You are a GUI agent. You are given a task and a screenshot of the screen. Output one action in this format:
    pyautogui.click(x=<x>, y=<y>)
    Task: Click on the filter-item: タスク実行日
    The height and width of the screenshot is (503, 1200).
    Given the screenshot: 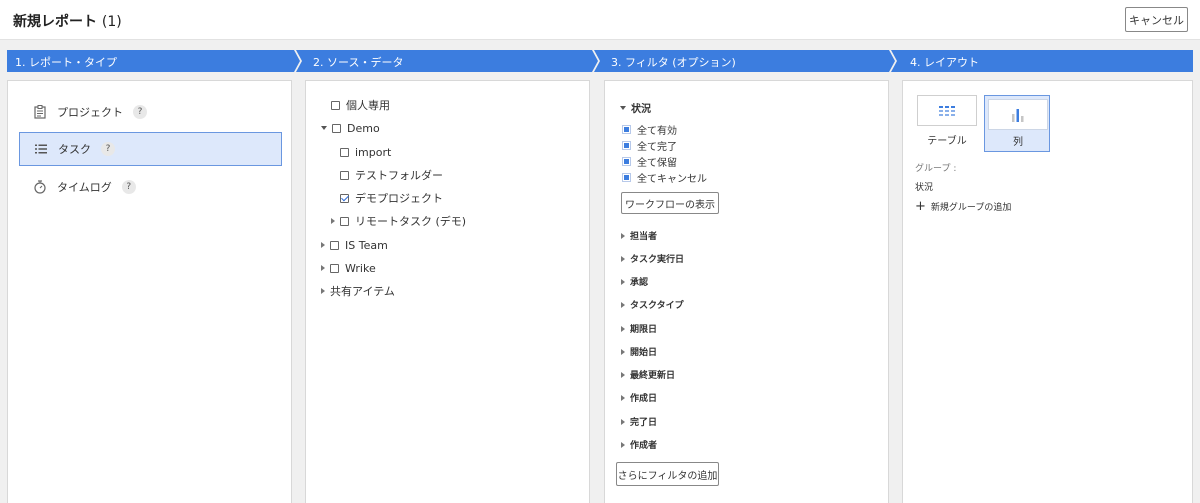 What is the action you would take?
    pyautogui.click(x=652, y=258)
    